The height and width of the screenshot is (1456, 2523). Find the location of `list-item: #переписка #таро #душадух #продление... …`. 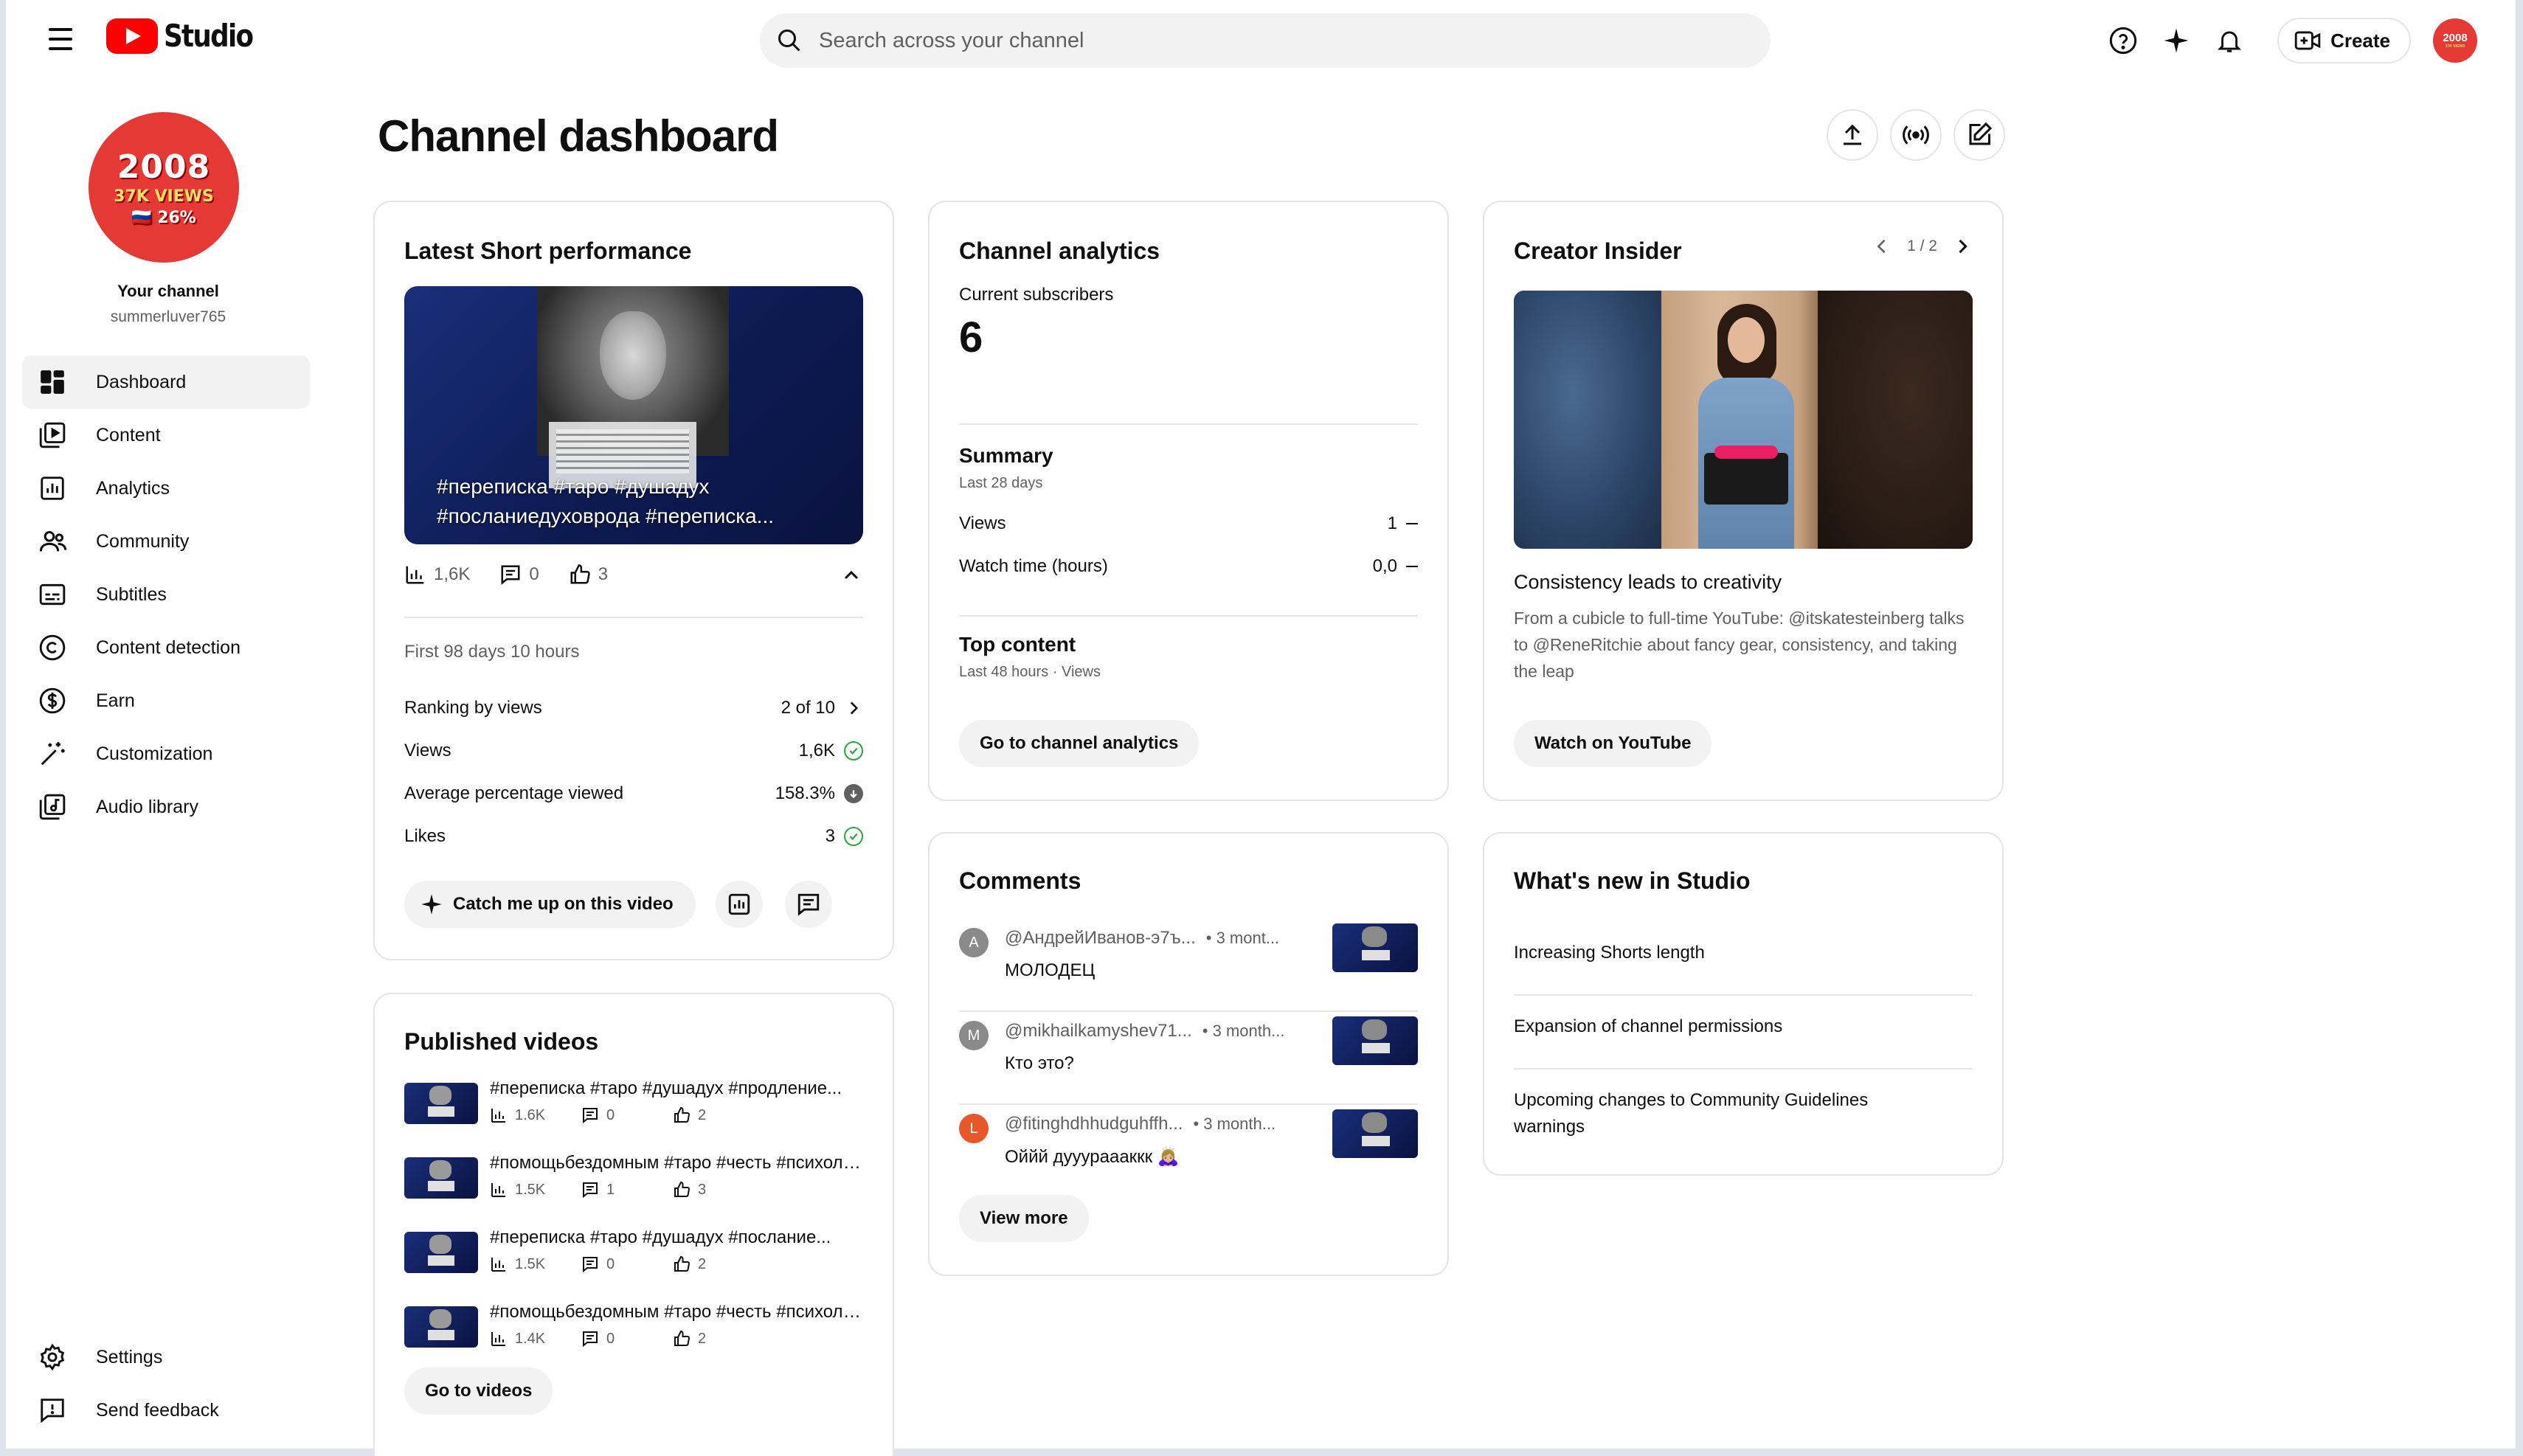

list-item: #переписка #таро #душадух #продление... … is located at coordinates (633, 1107).